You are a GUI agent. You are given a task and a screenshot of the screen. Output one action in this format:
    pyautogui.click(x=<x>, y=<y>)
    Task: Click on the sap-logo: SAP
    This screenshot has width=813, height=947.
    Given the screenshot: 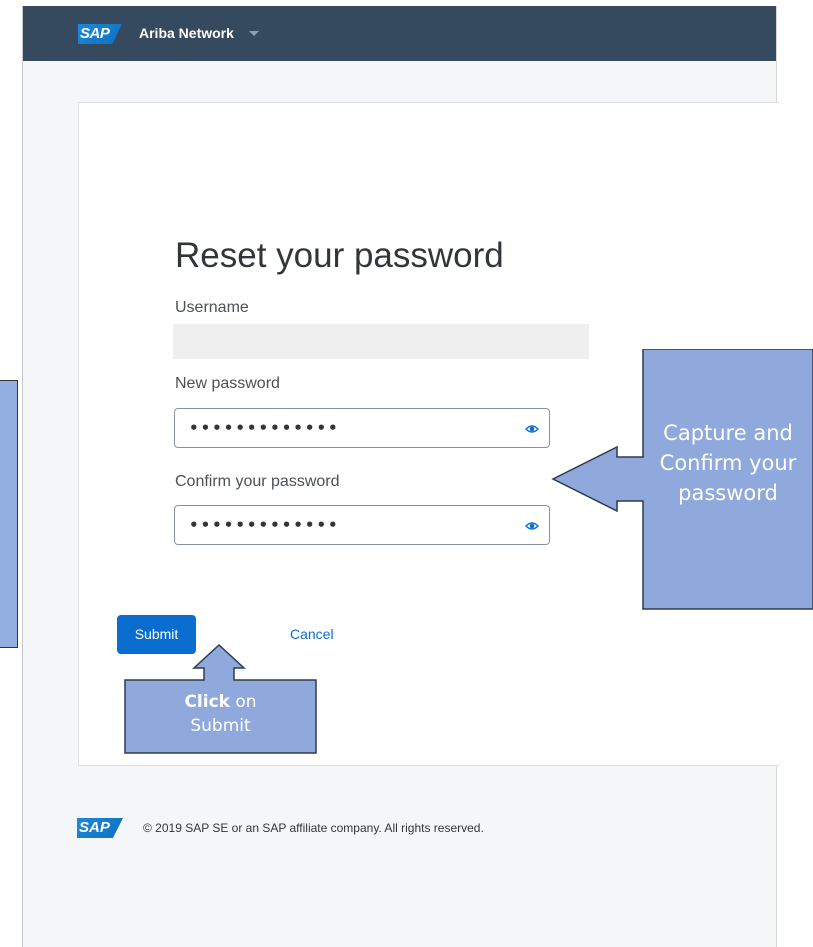 What is the action you would take?
    pyautogui.click(x=100, y=34)
    